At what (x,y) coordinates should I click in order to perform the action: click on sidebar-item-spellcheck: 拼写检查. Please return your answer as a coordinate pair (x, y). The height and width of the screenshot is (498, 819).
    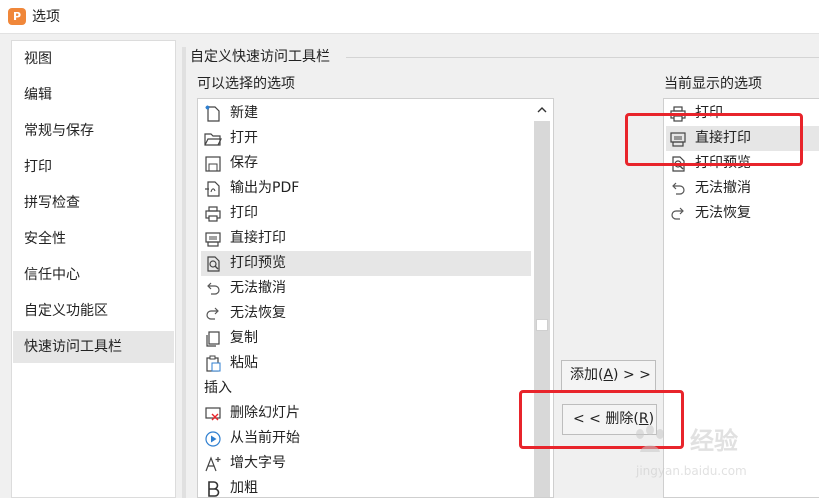
    Looking at the image, I should click on (93, 203).